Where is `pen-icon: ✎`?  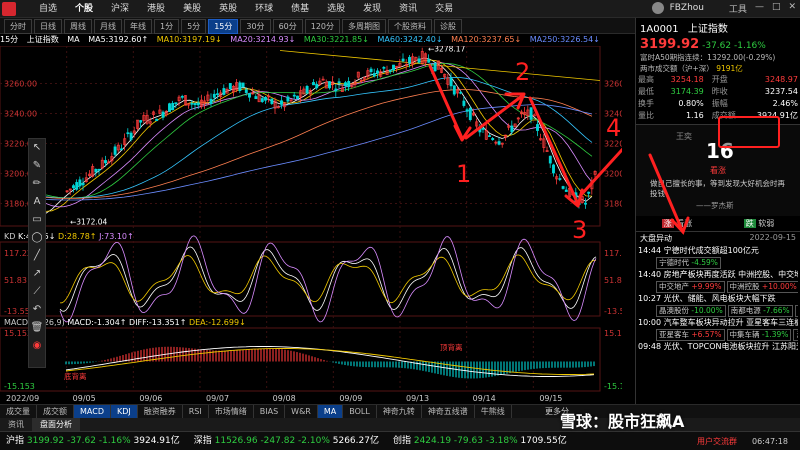 pen-icon: ✎ is located at coordinates (37, 166).